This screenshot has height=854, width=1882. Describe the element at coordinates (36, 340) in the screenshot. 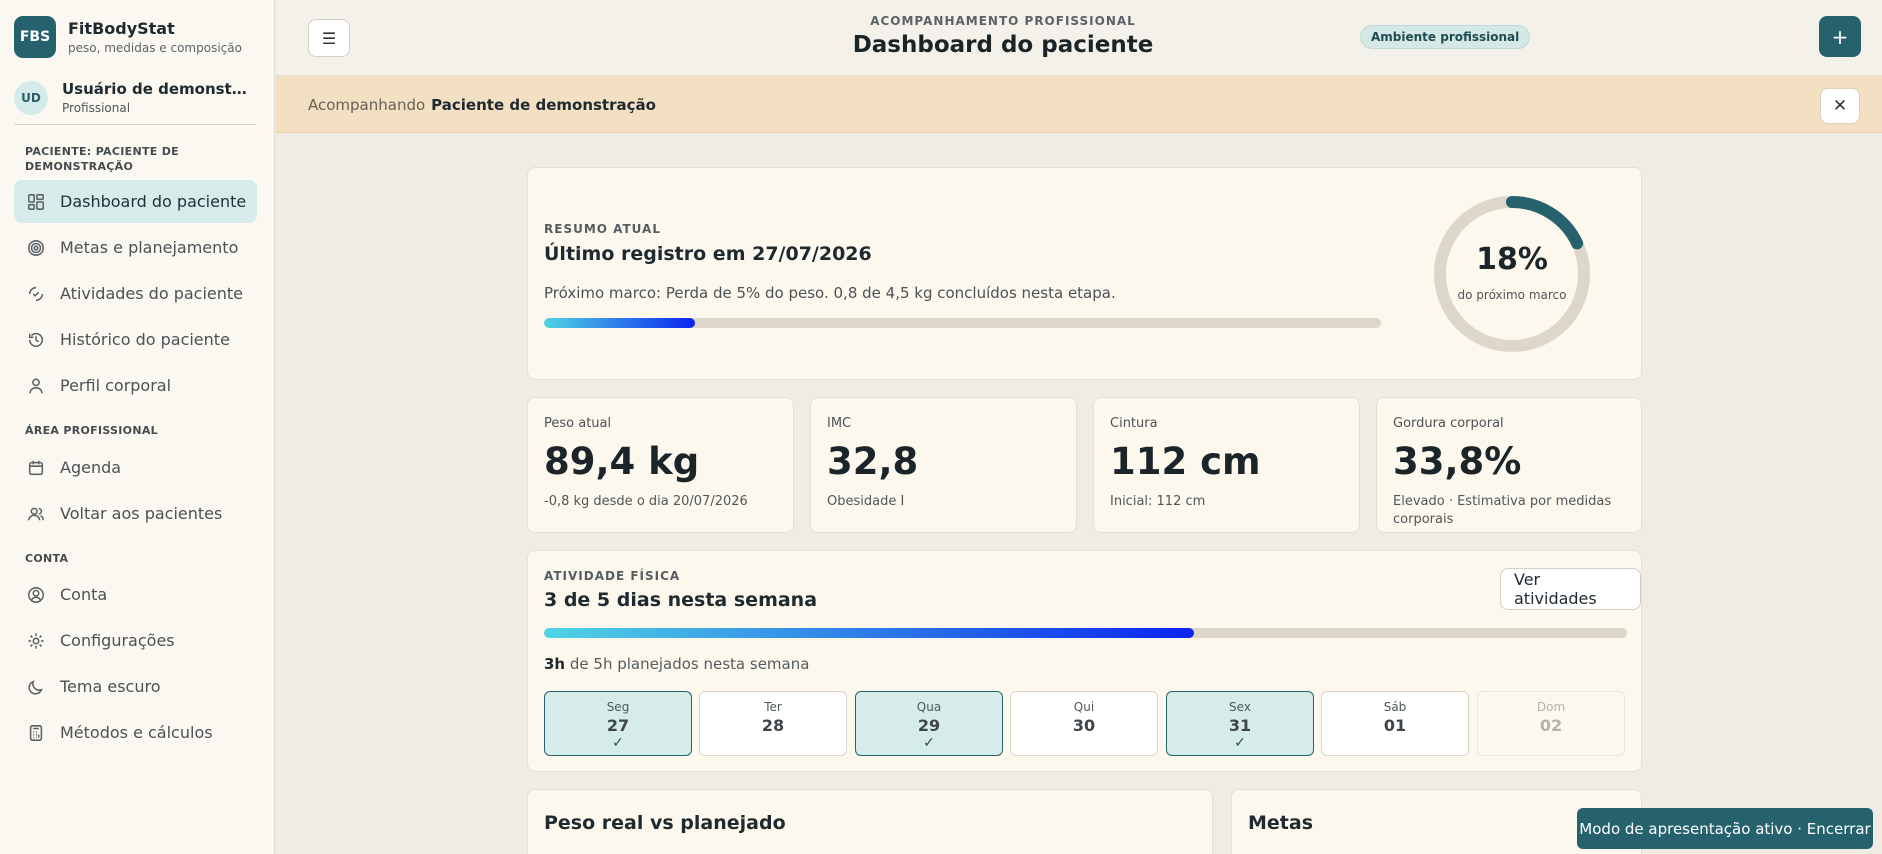

I see `history-icon` at that location.